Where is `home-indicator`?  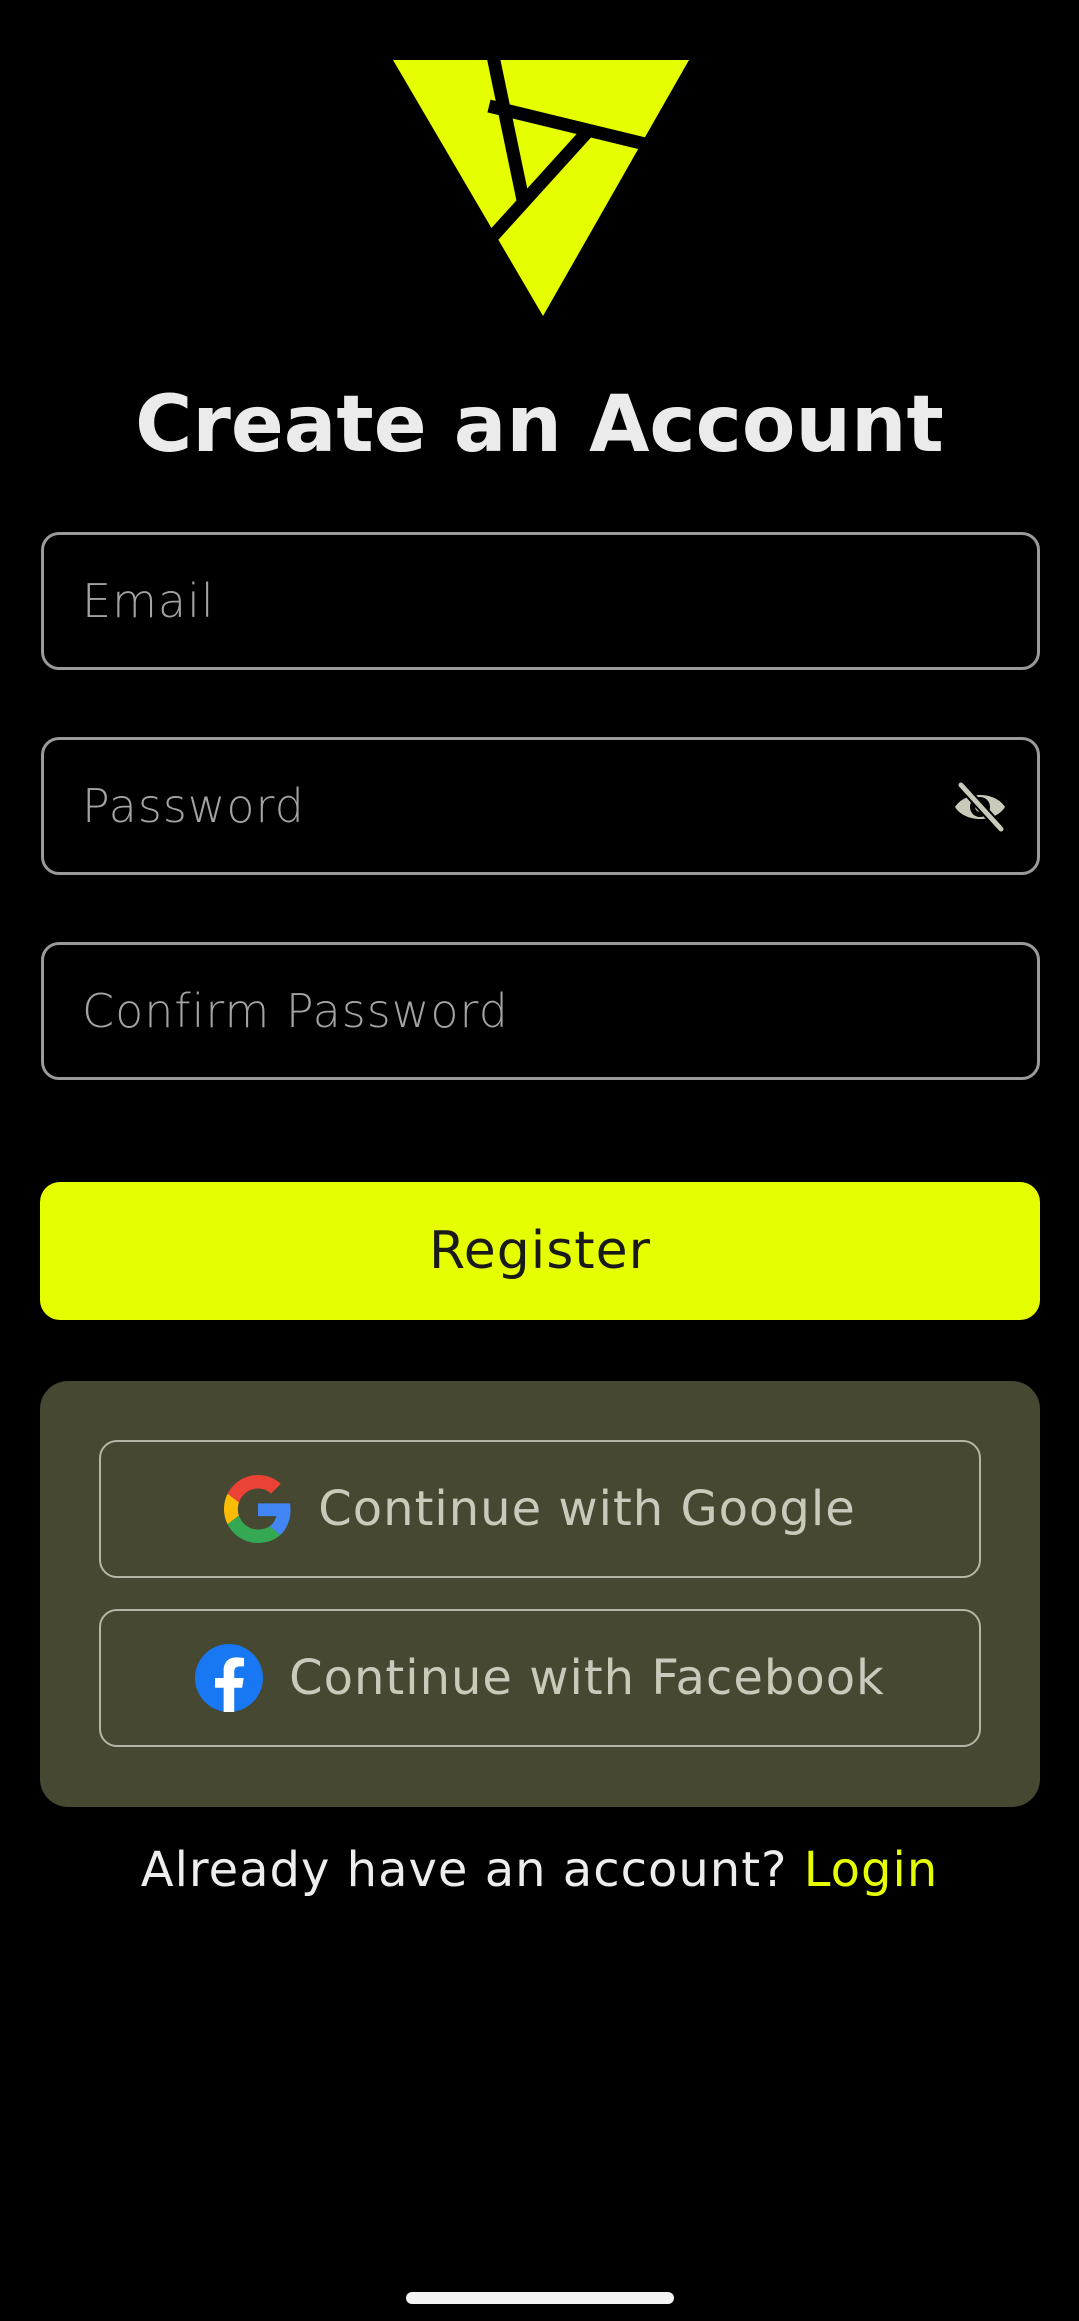
home-indicator is located at coordinates (540, 2298).